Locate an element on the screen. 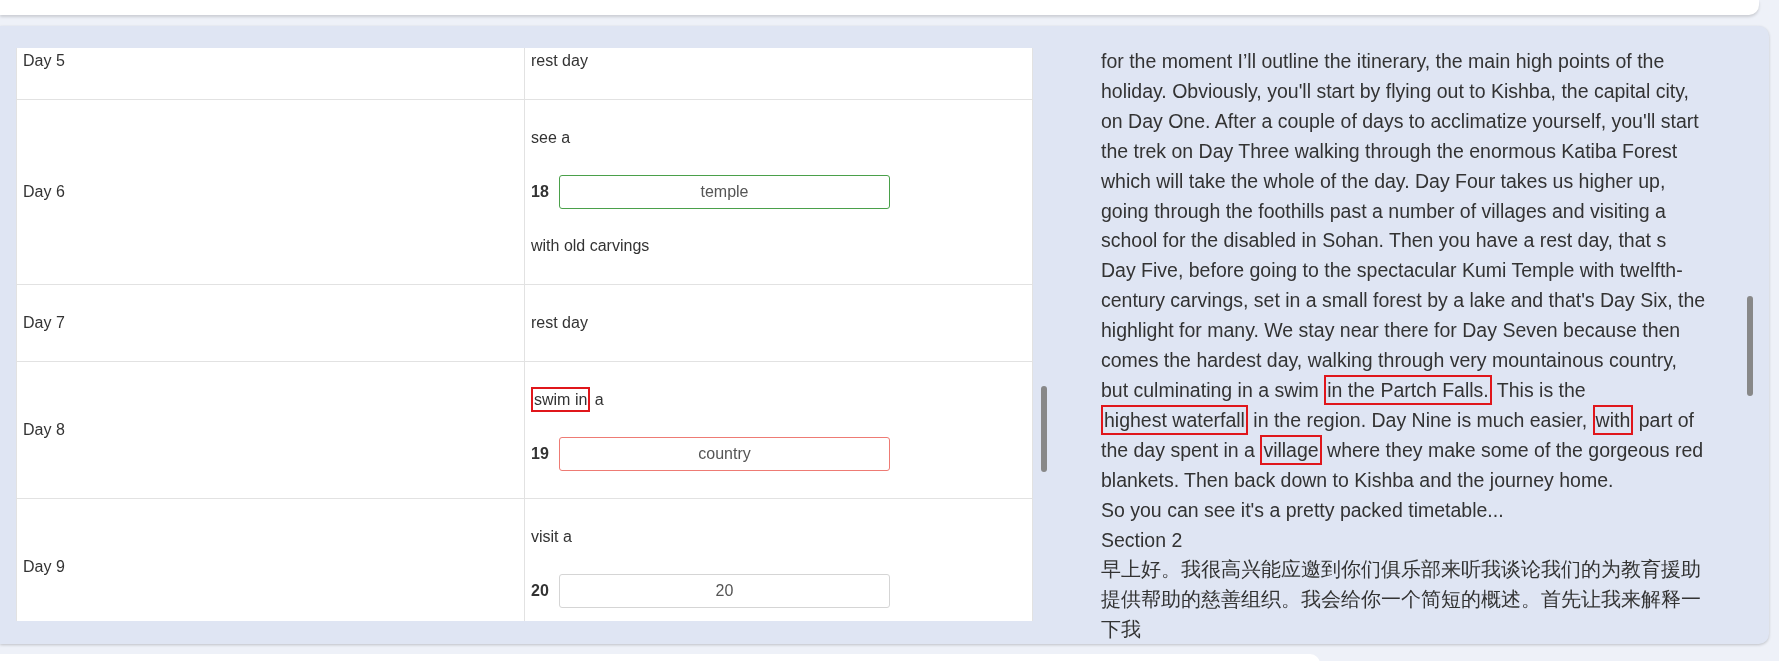  activity-text: with old carvings is located at coordinates (591, 246).